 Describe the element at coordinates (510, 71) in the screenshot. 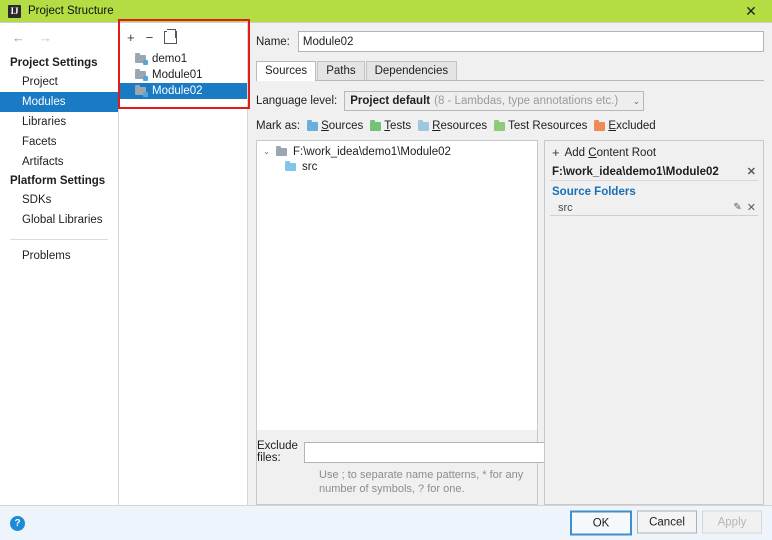

I see `module-tabs: Sources Paths Dependencies` at that location.